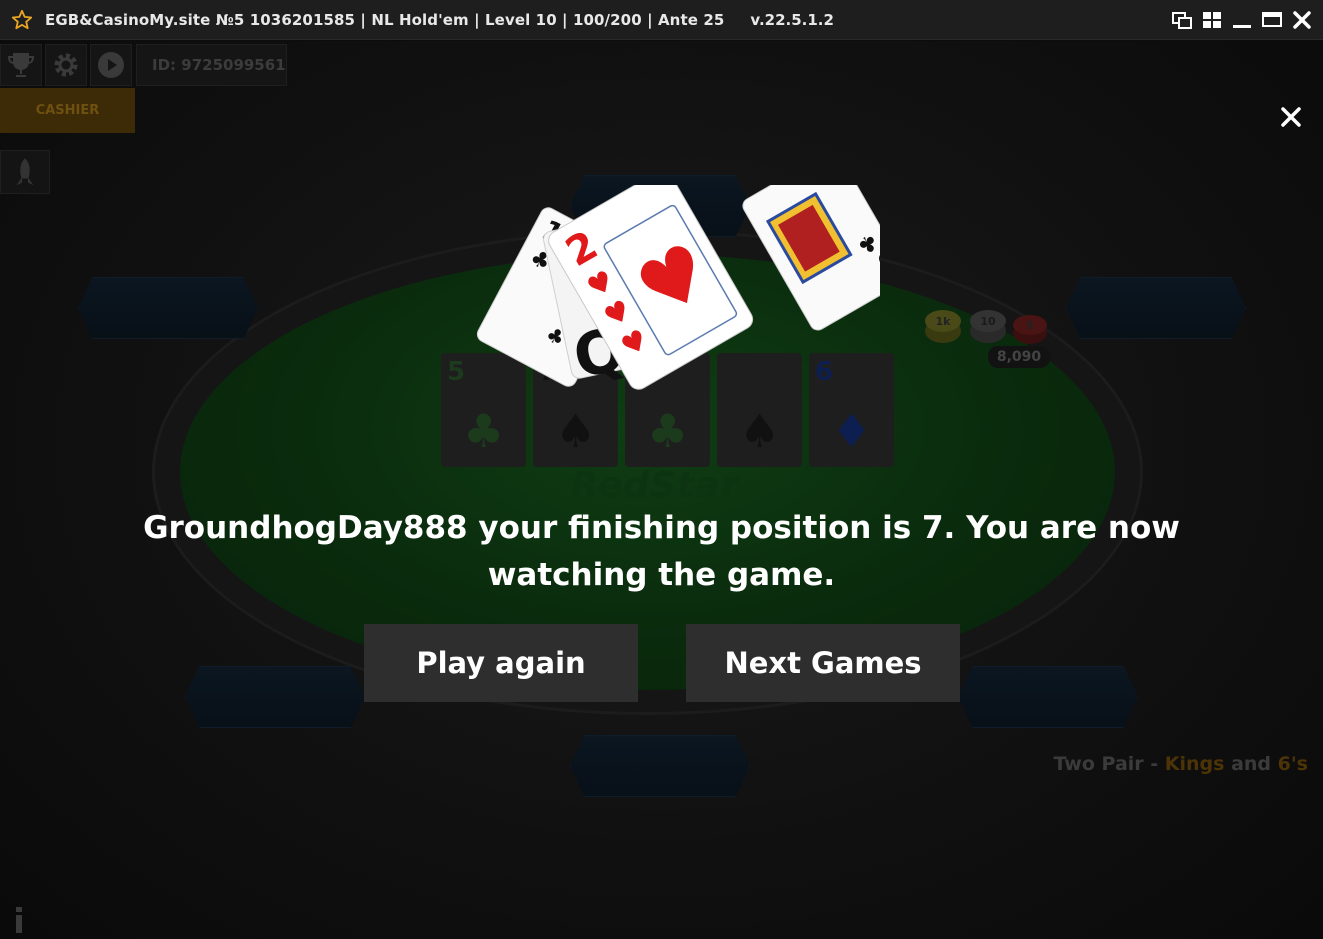 The height and width of the screenshot is (939, 1323). I want to click on tile-icon, so click(1211, 19).